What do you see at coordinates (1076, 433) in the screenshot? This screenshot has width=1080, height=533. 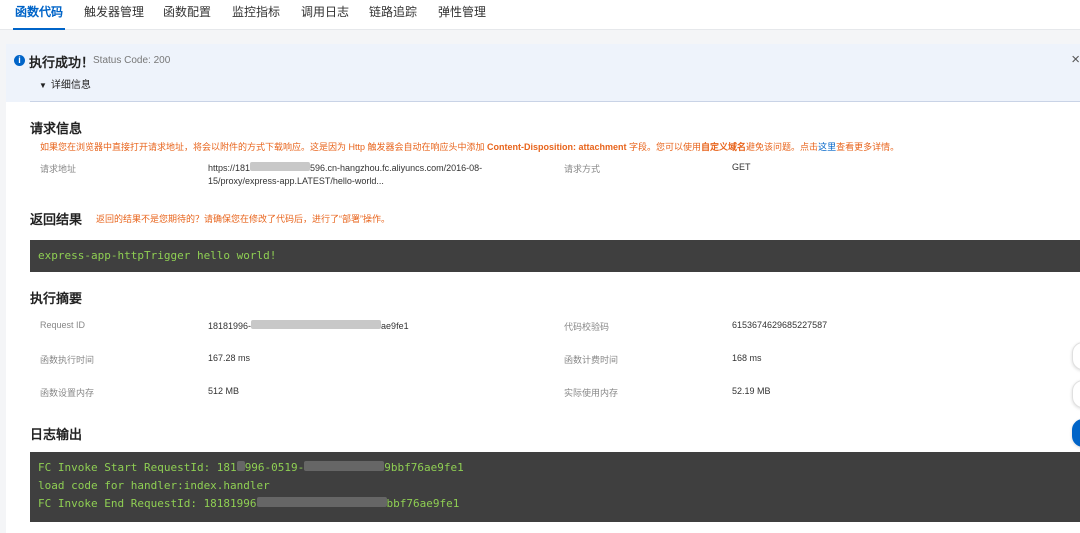 I see `floating-help-button` at bounding box center [1076, 433].